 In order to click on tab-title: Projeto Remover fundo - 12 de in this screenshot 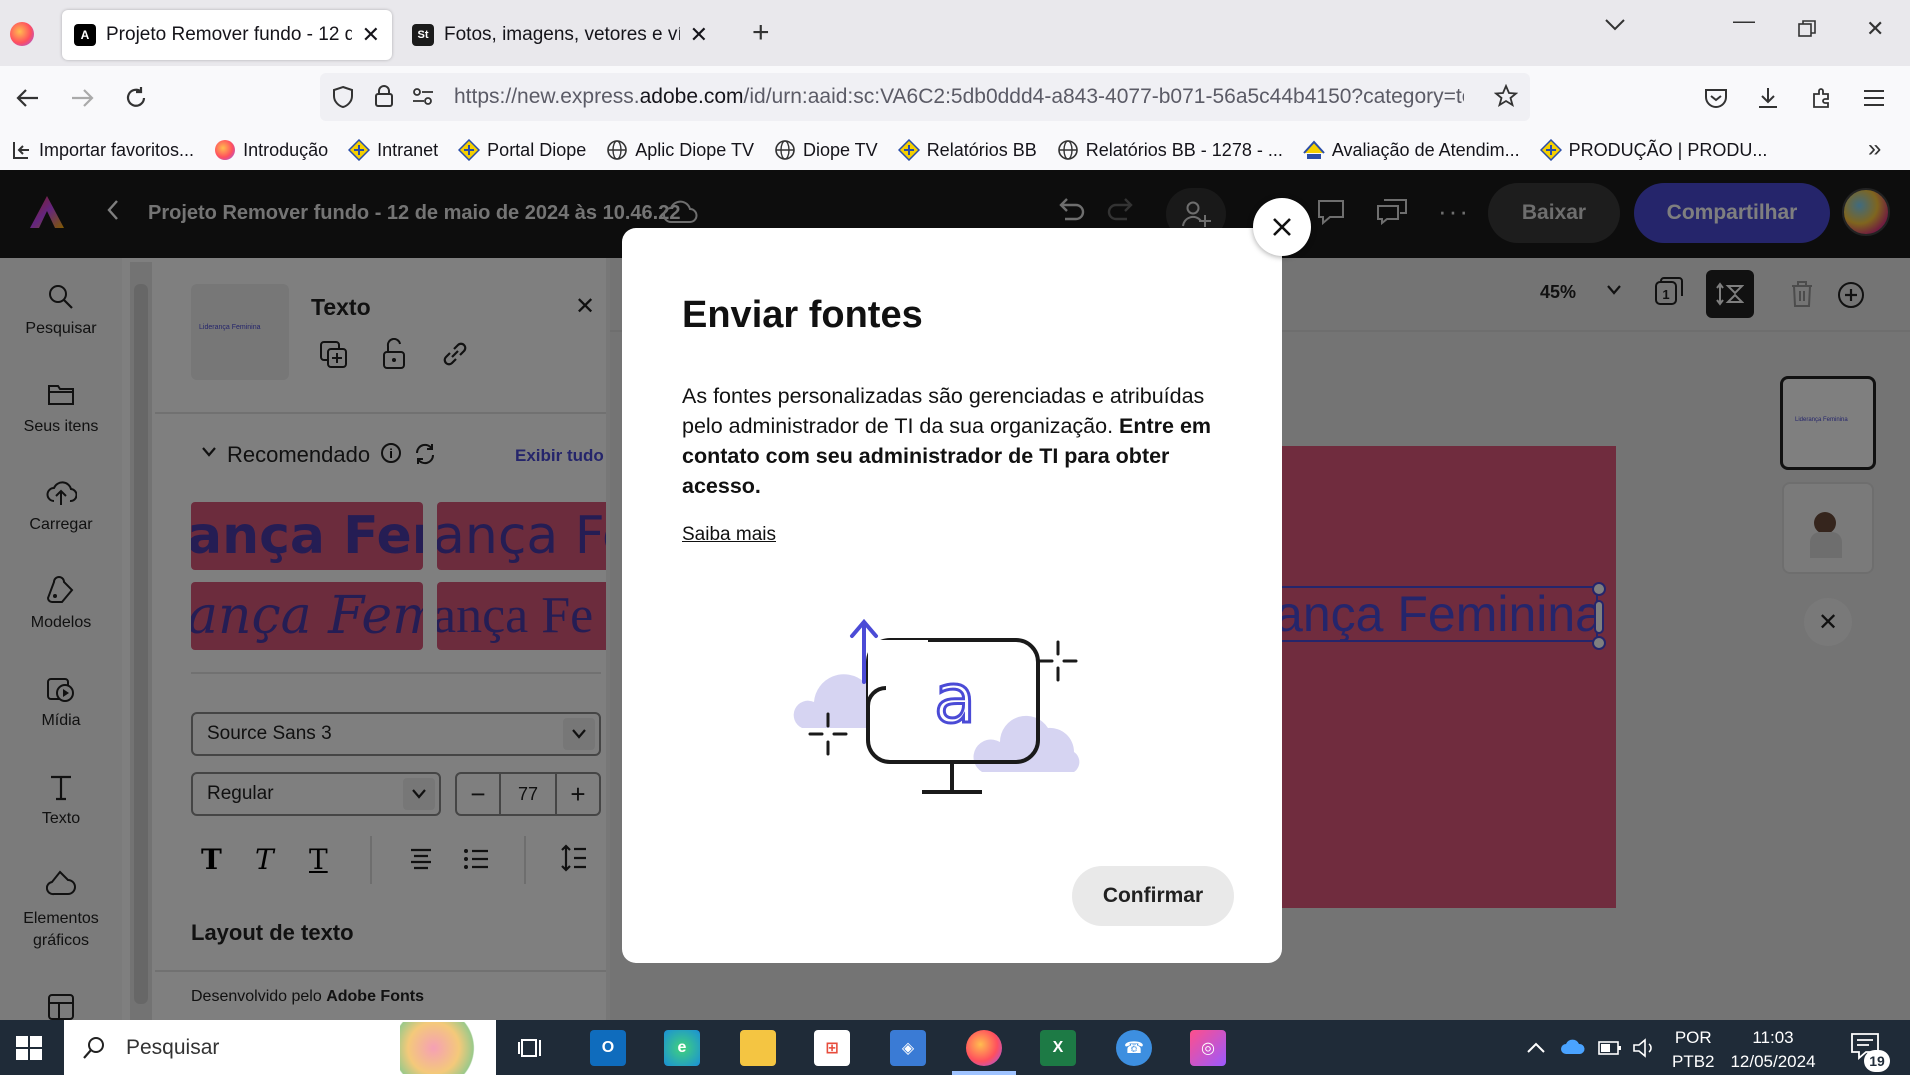, I will do `click(229, 34)`.